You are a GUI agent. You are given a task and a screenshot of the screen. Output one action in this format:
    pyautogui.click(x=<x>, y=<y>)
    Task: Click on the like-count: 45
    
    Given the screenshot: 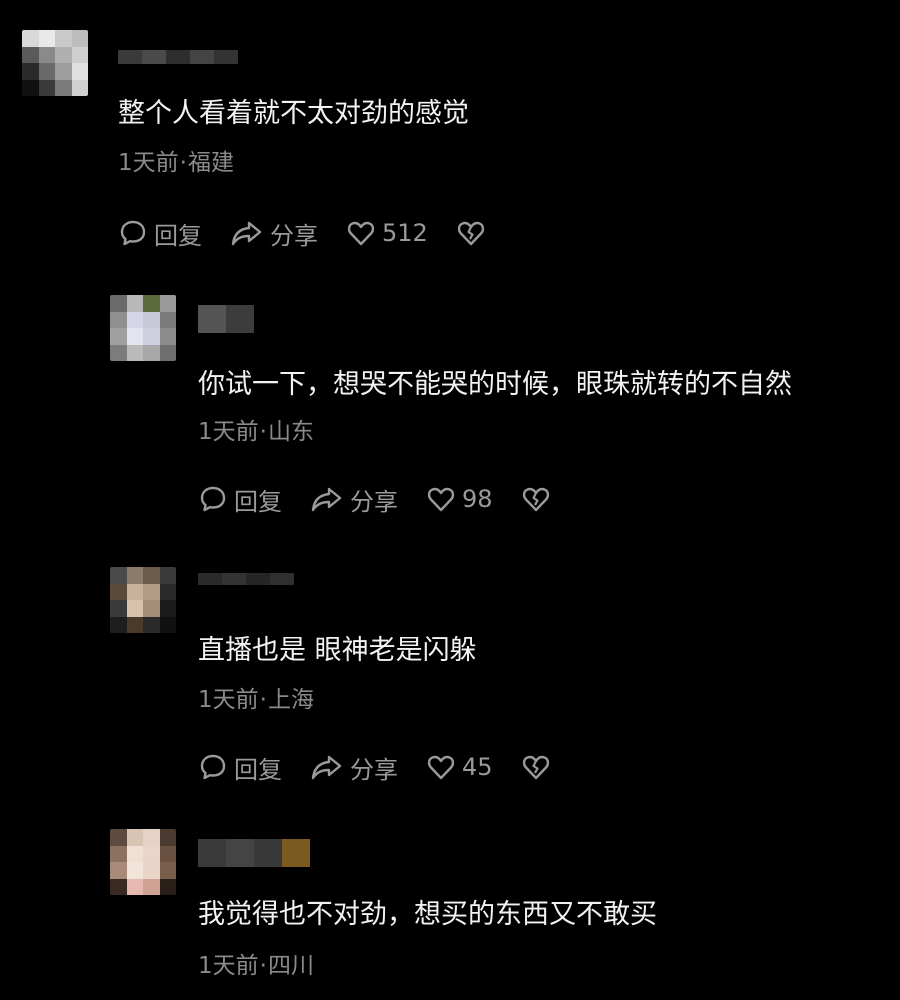 What is the action you would take?
    pyautogui.click(x=477, y=767)
    